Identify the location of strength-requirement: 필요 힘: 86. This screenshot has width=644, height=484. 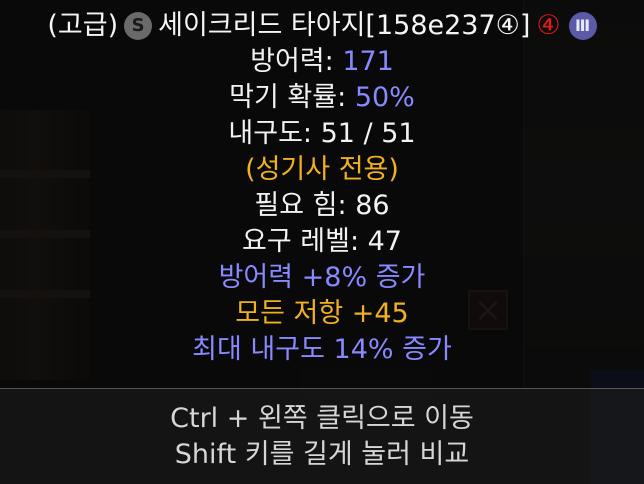
(322, 205).